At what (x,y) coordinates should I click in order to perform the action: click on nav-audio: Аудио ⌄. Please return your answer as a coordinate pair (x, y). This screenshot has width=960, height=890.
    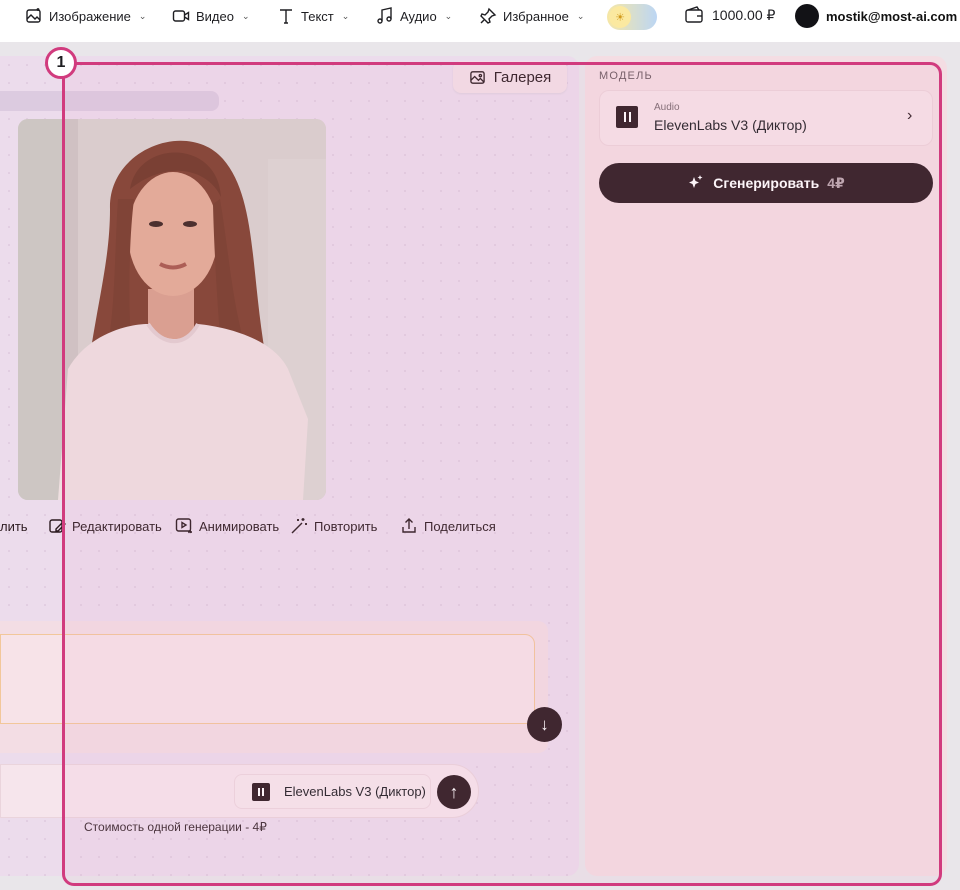
    Looking at the image, I should click on (414, 16).